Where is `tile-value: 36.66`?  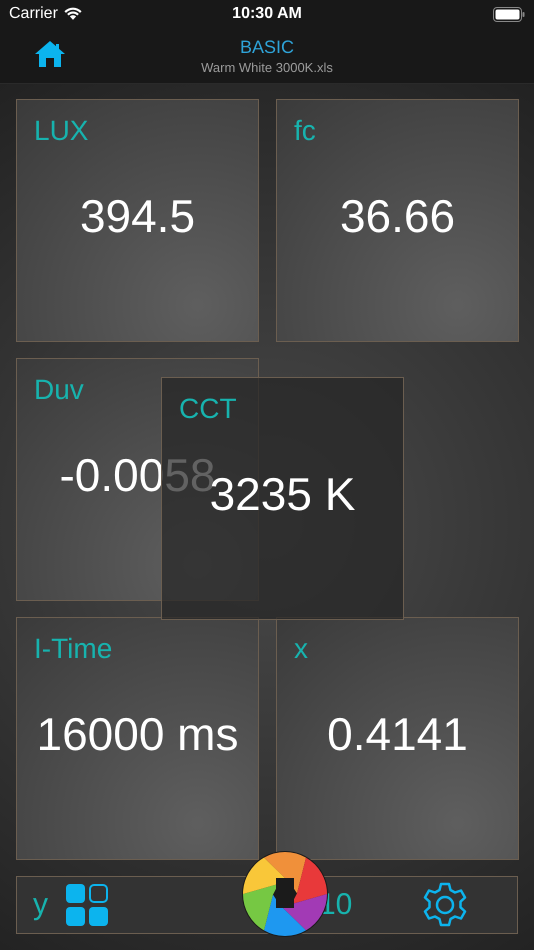 tile-value: 36.66 is located at coordinates (398, 216).